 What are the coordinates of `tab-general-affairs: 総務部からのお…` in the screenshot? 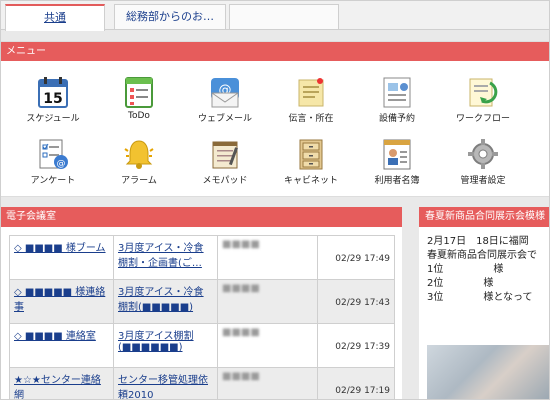 It's located at (170, 16).